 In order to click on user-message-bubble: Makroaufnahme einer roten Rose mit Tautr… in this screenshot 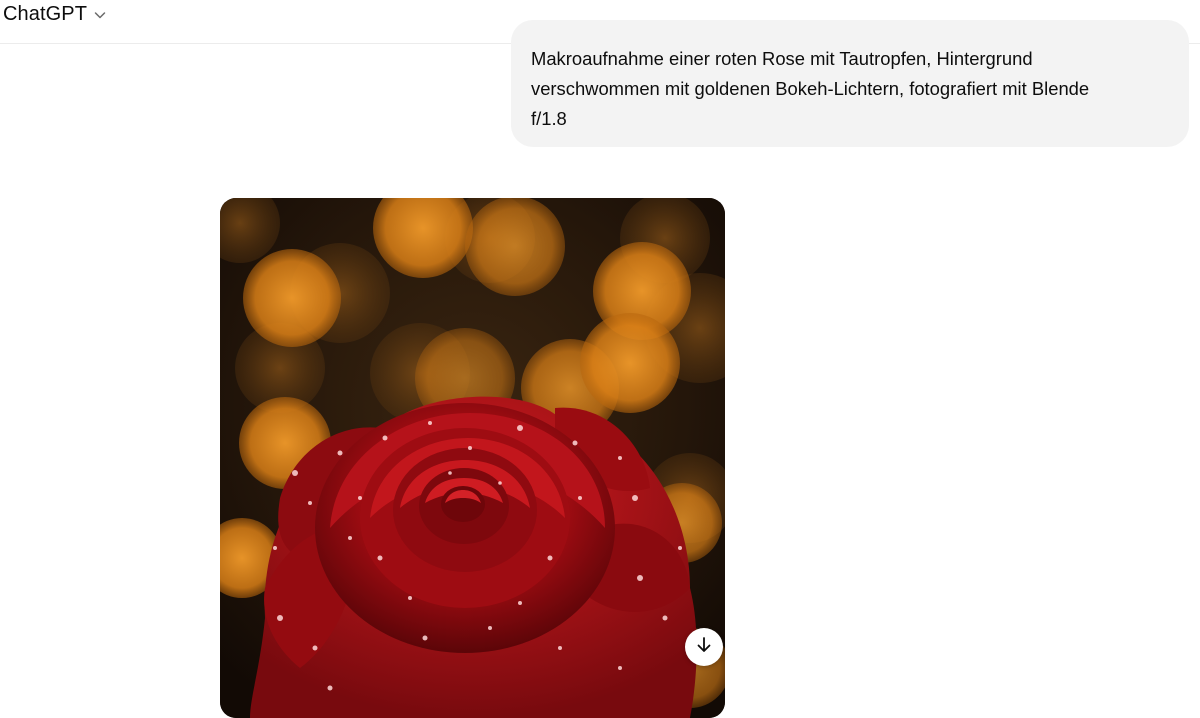, I will do `click(850, 83)`.